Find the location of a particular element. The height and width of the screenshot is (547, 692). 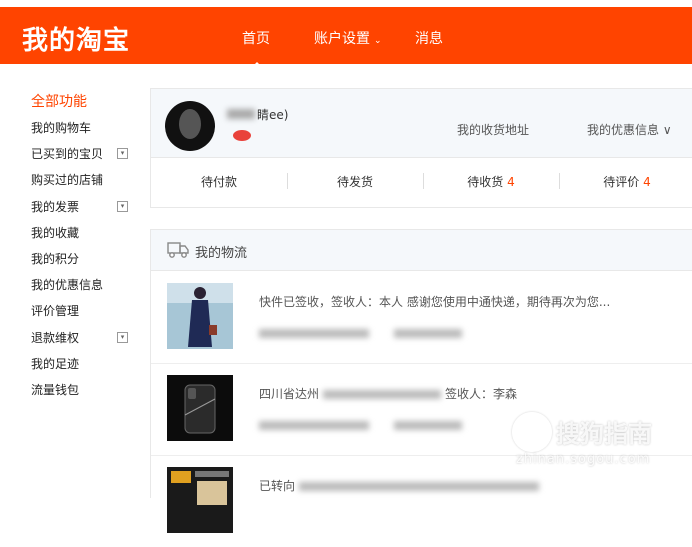

sidebar-item-data-wallet: 流量钱包 is located at coordinates (86, 393).